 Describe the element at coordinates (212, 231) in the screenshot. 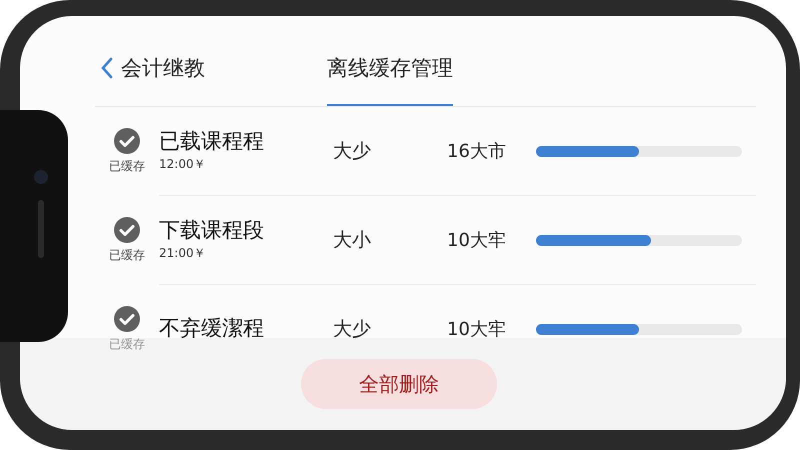

I see `course-name: 下载课程段` at that location.